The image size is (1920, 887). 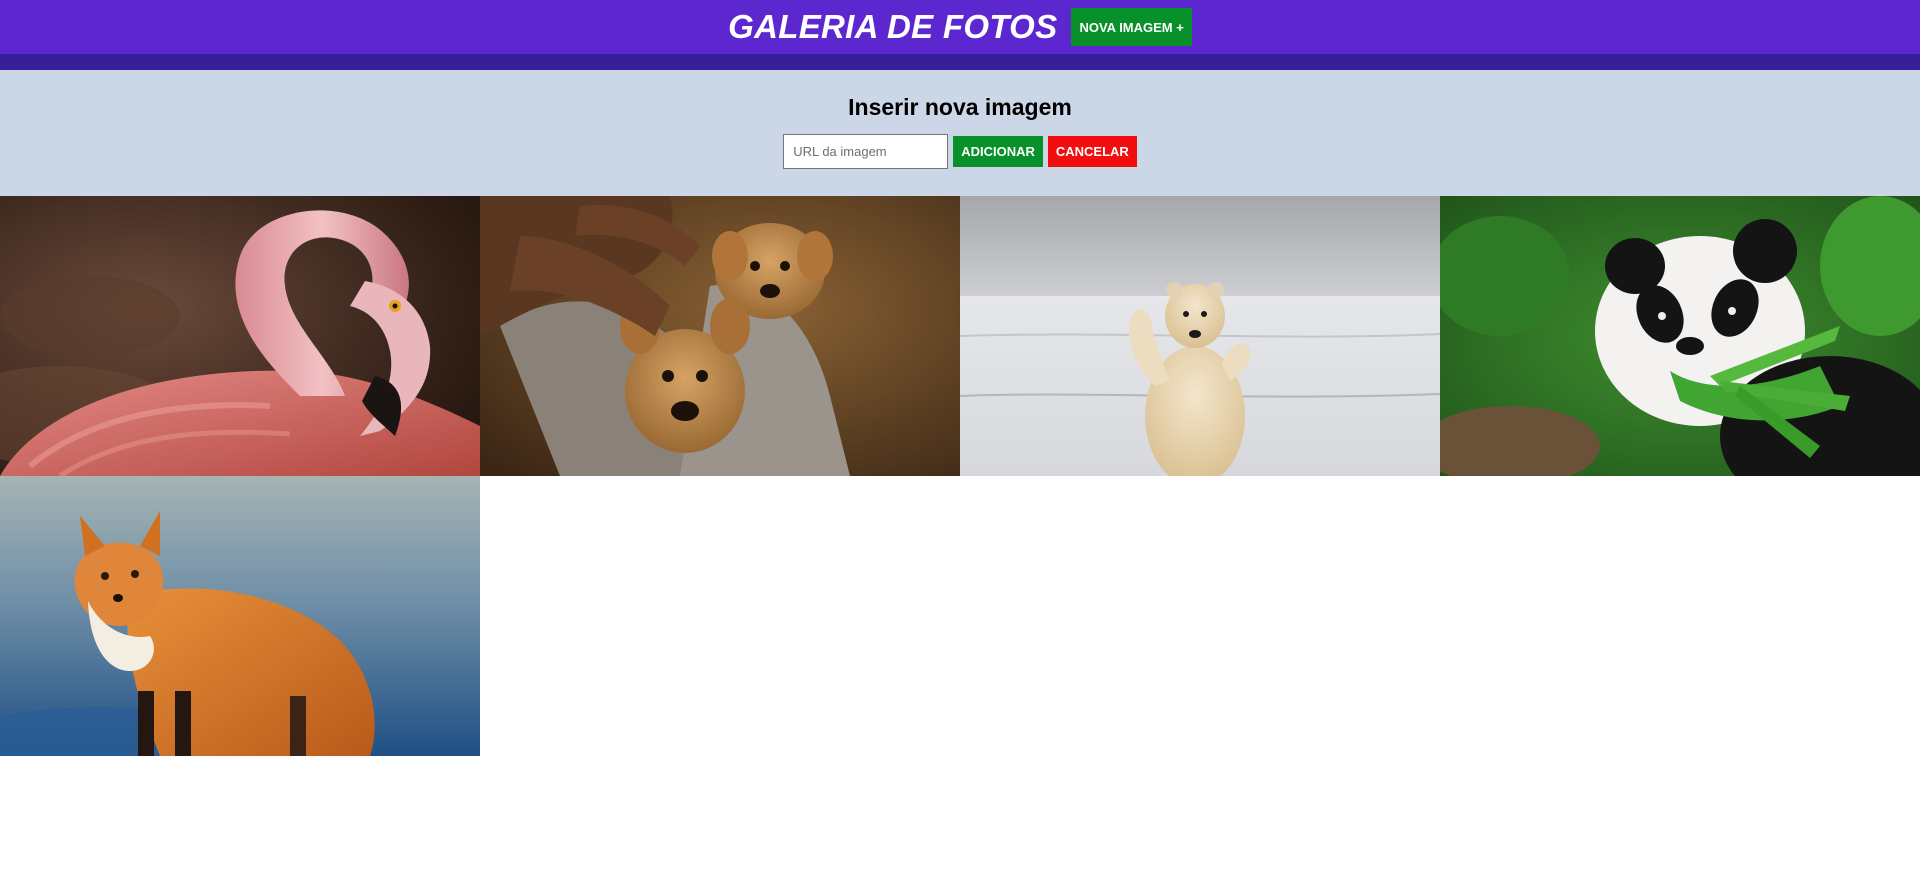 I want to click on polar-bear-image, so click(x=1200, y=336).